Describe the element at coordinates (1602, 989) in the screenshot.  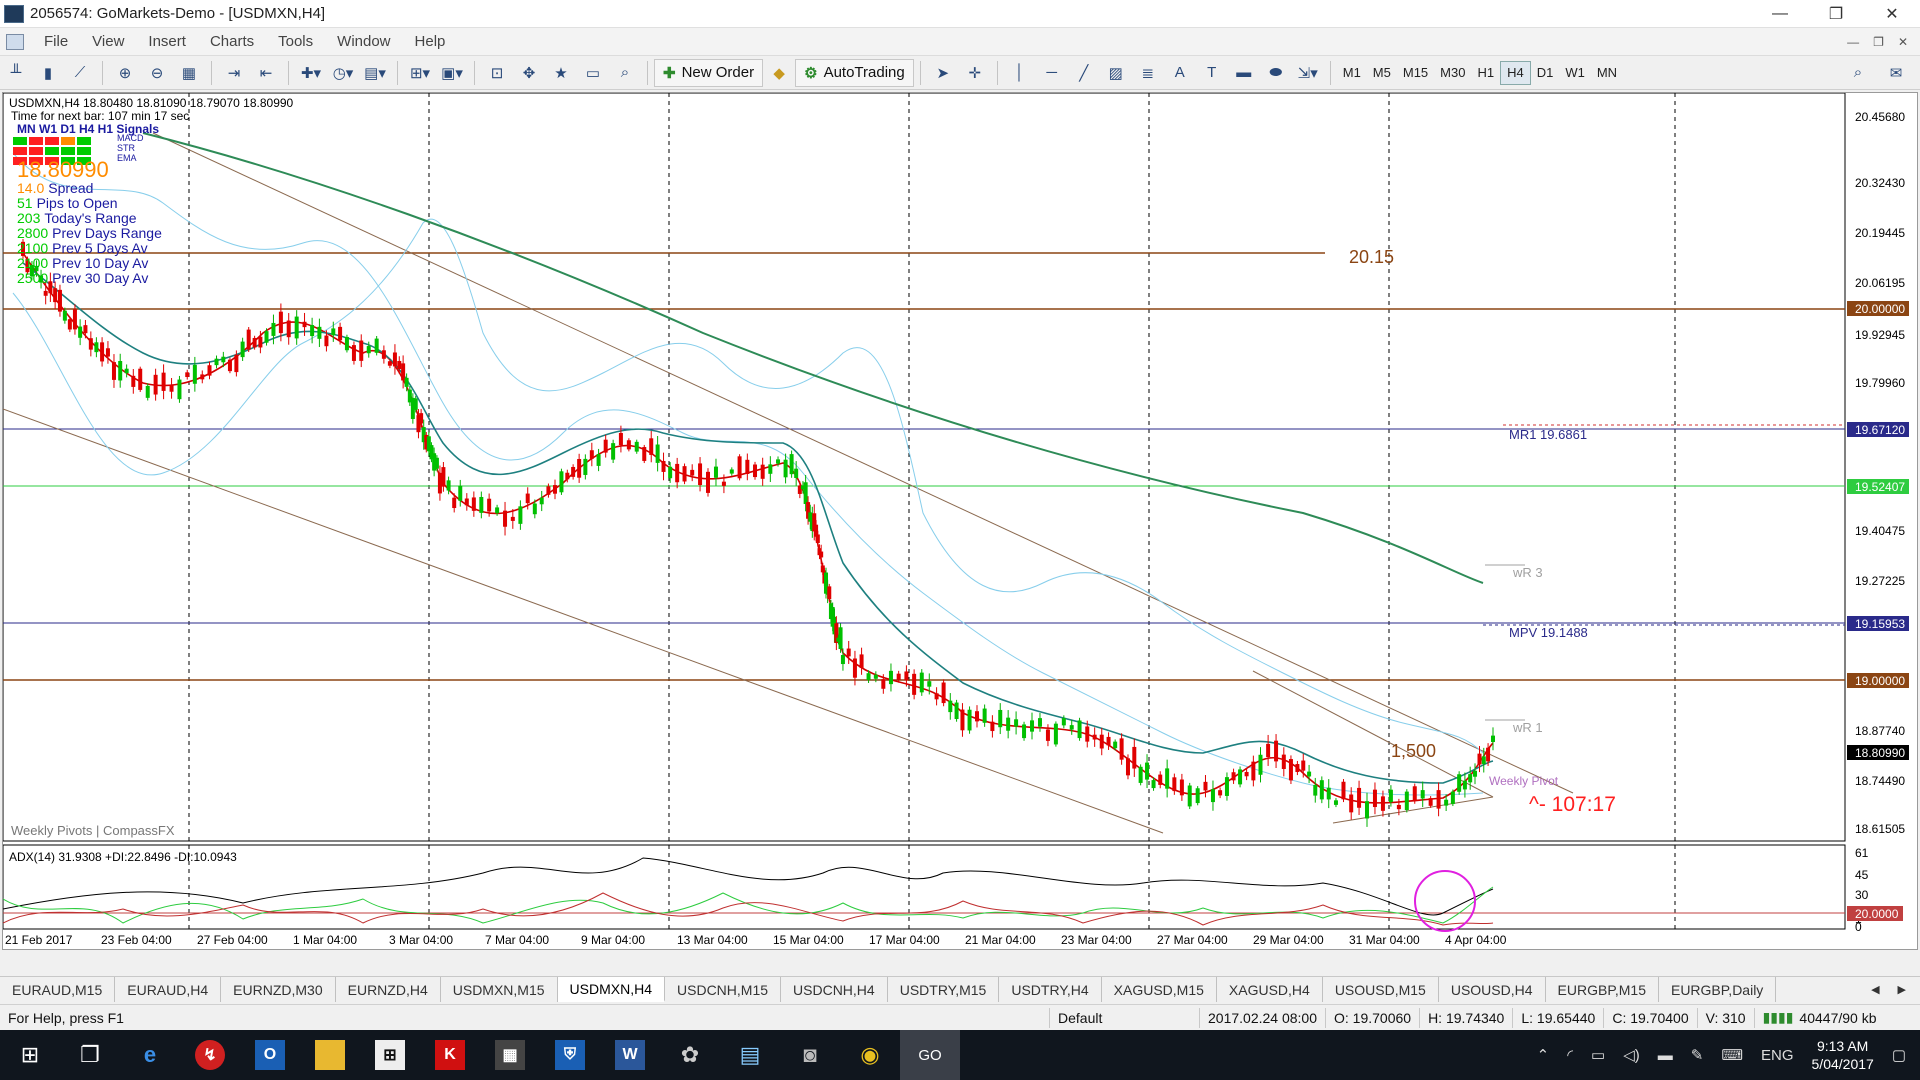
I see `tab-eurgbp-m15: EURGBP,M15` at that location.